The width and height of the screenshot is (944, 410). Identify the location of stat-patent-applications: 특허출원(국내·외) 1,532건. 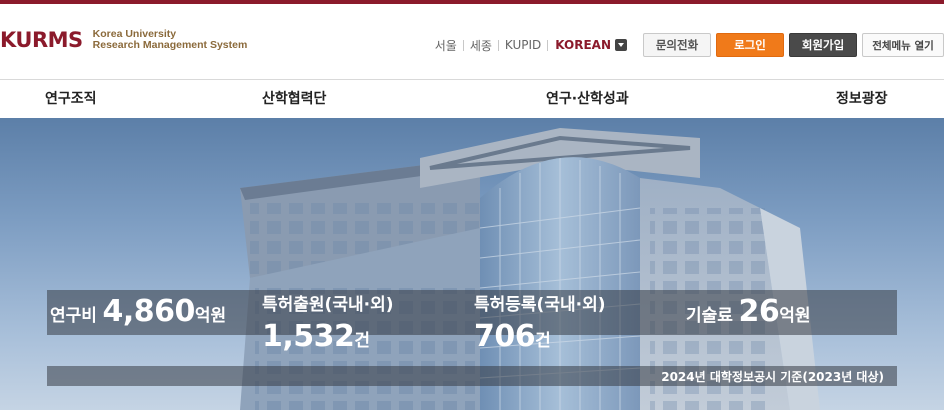
(327, 322).